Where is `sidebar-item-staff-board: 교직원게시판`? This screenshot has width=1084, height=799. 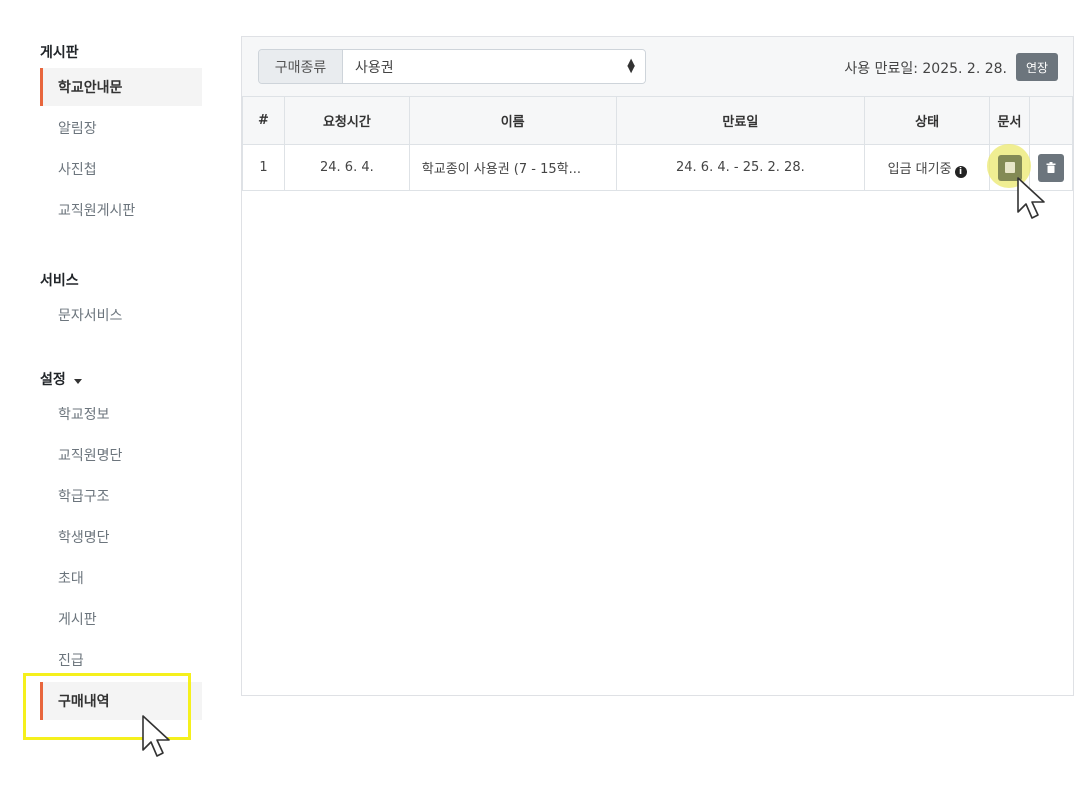 sidebar-item-staff-board: 교직원게시판 is located at coordinates (121, 210).